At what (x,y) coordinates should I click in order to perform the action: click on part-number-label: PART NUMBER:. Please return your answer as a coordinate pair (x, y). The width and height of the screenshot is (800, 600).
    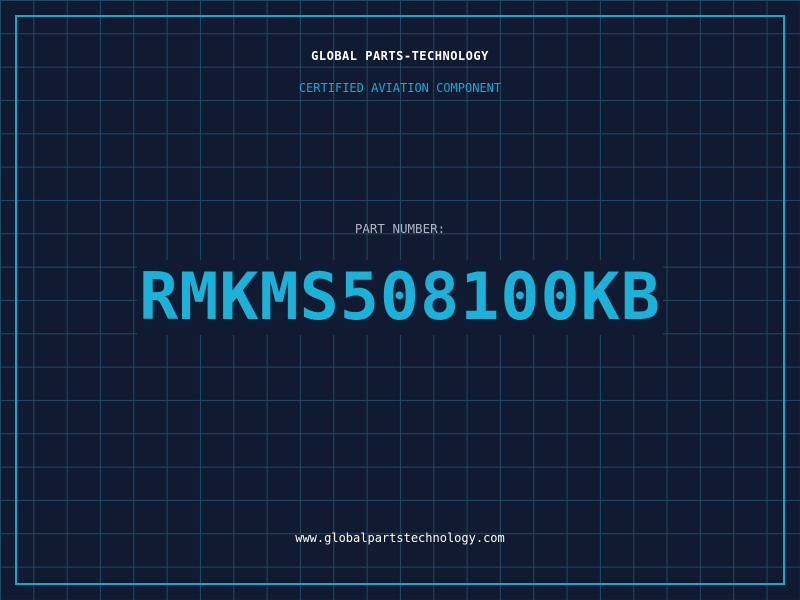
    Looking at the image, I should click on (400, 228).